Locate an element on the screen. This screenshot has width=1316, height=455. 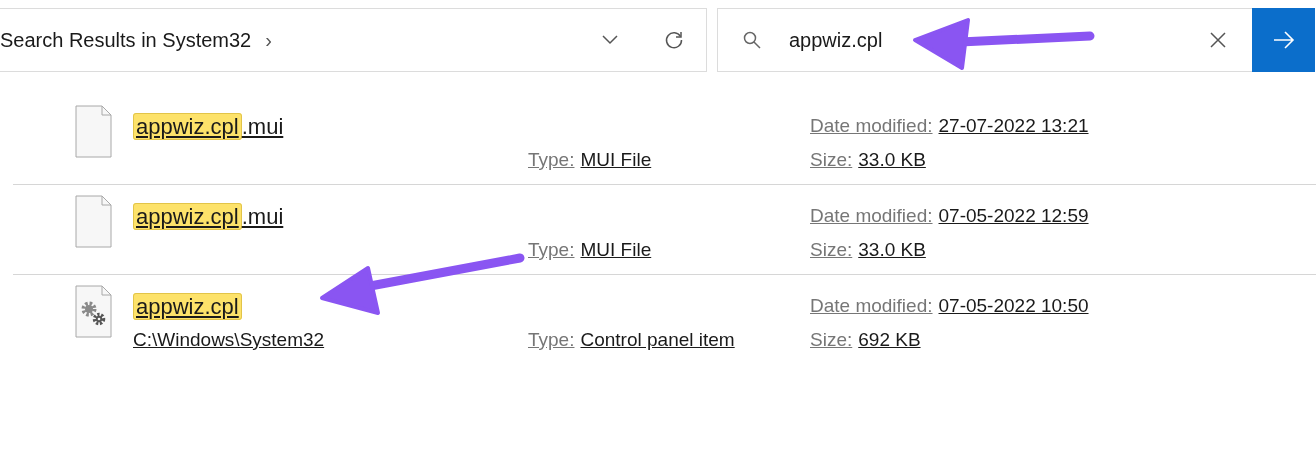
search-text: appwiz.cpl is located at coordinates (836, 40).